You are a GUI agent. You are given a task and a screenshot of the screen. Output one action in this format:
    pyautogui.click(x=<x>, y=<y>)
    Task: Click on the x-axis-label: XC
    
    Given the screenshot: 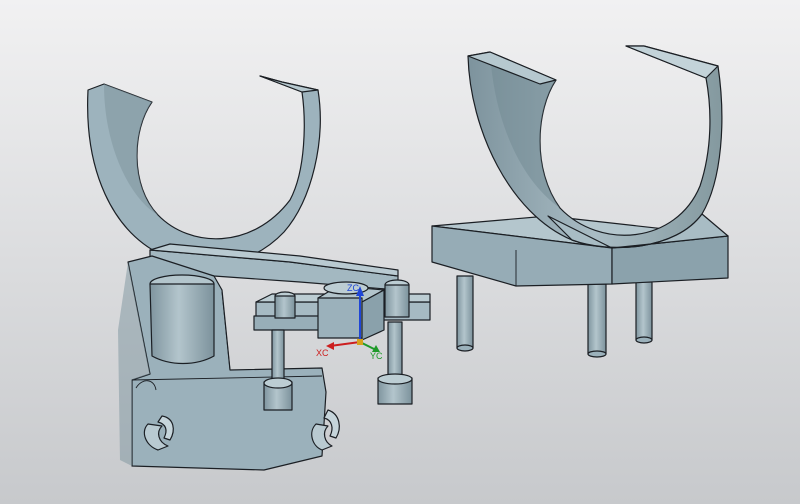 What is the action you would take?
    pyautogui.click(x=322, y=353)
    